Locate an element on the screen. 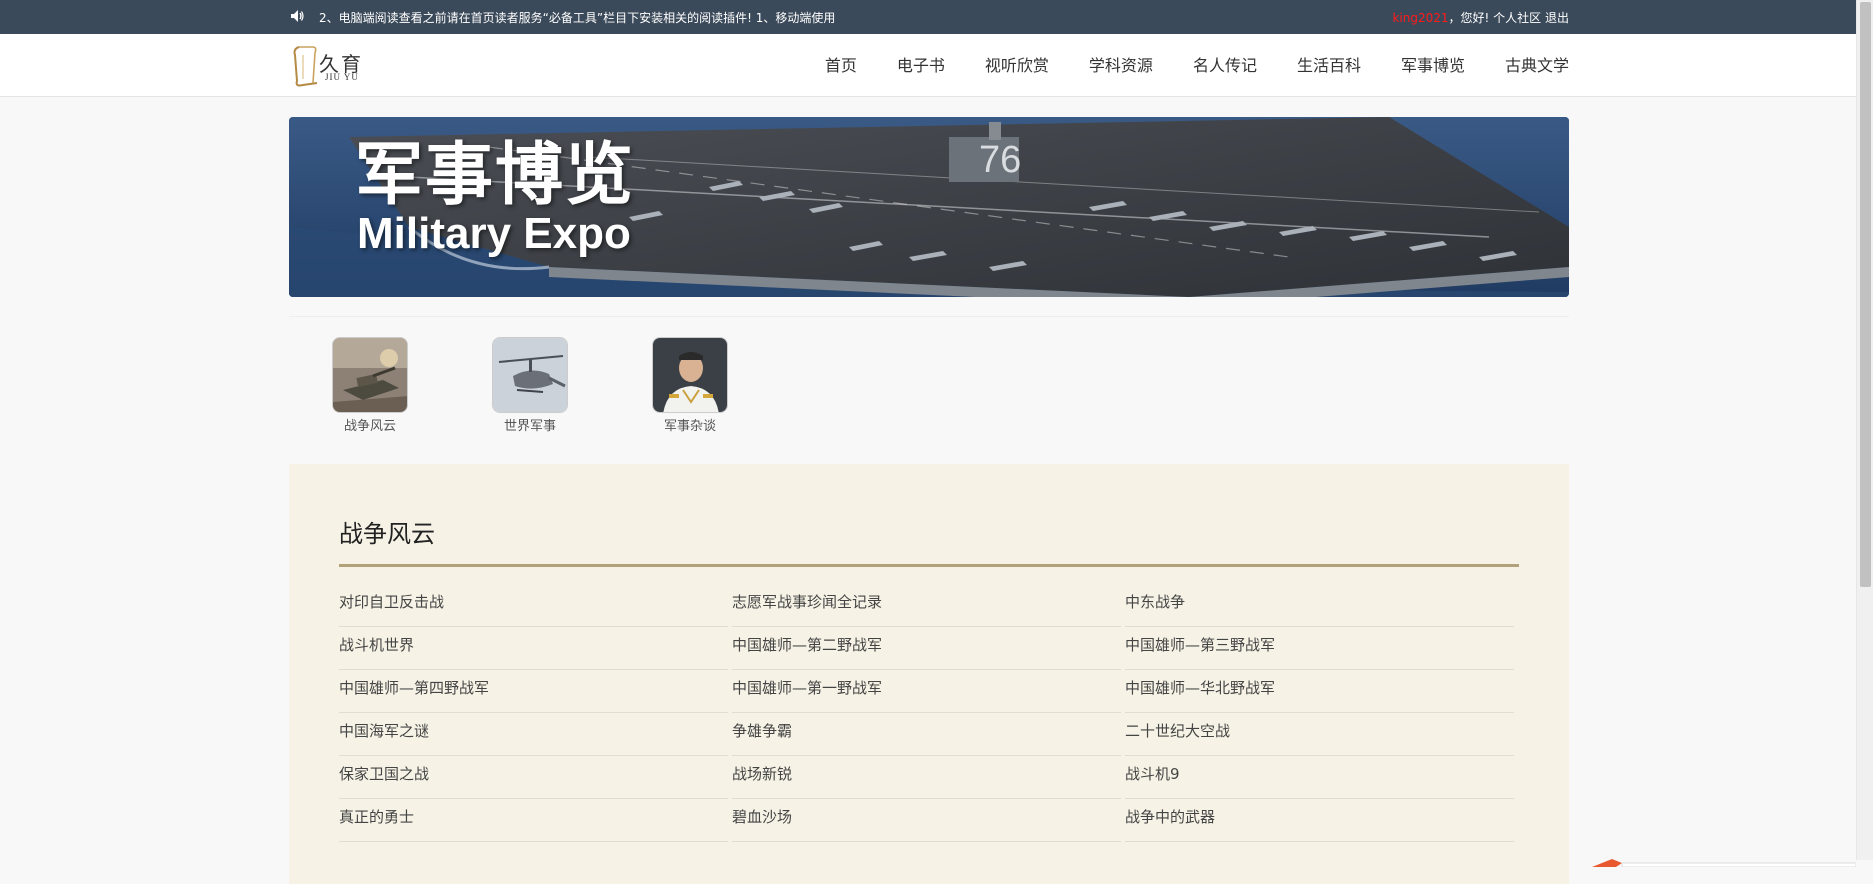 The image size is (1873, 884). list-item: 中东战争 is located at coordinates (1319, 605).